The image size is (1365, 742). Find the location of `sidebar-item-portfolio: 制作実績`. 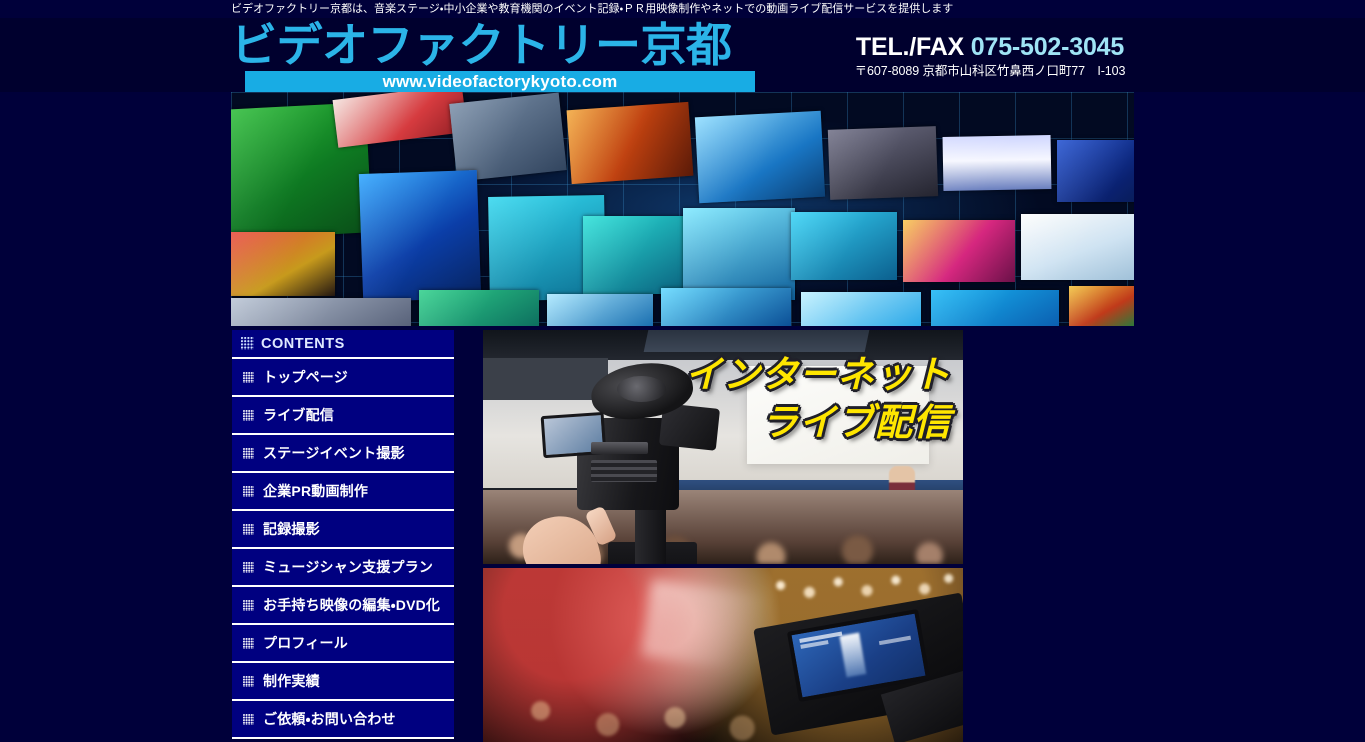

sidebar-item-portfolio: 制作実績 is located at coordinates (343, 682).